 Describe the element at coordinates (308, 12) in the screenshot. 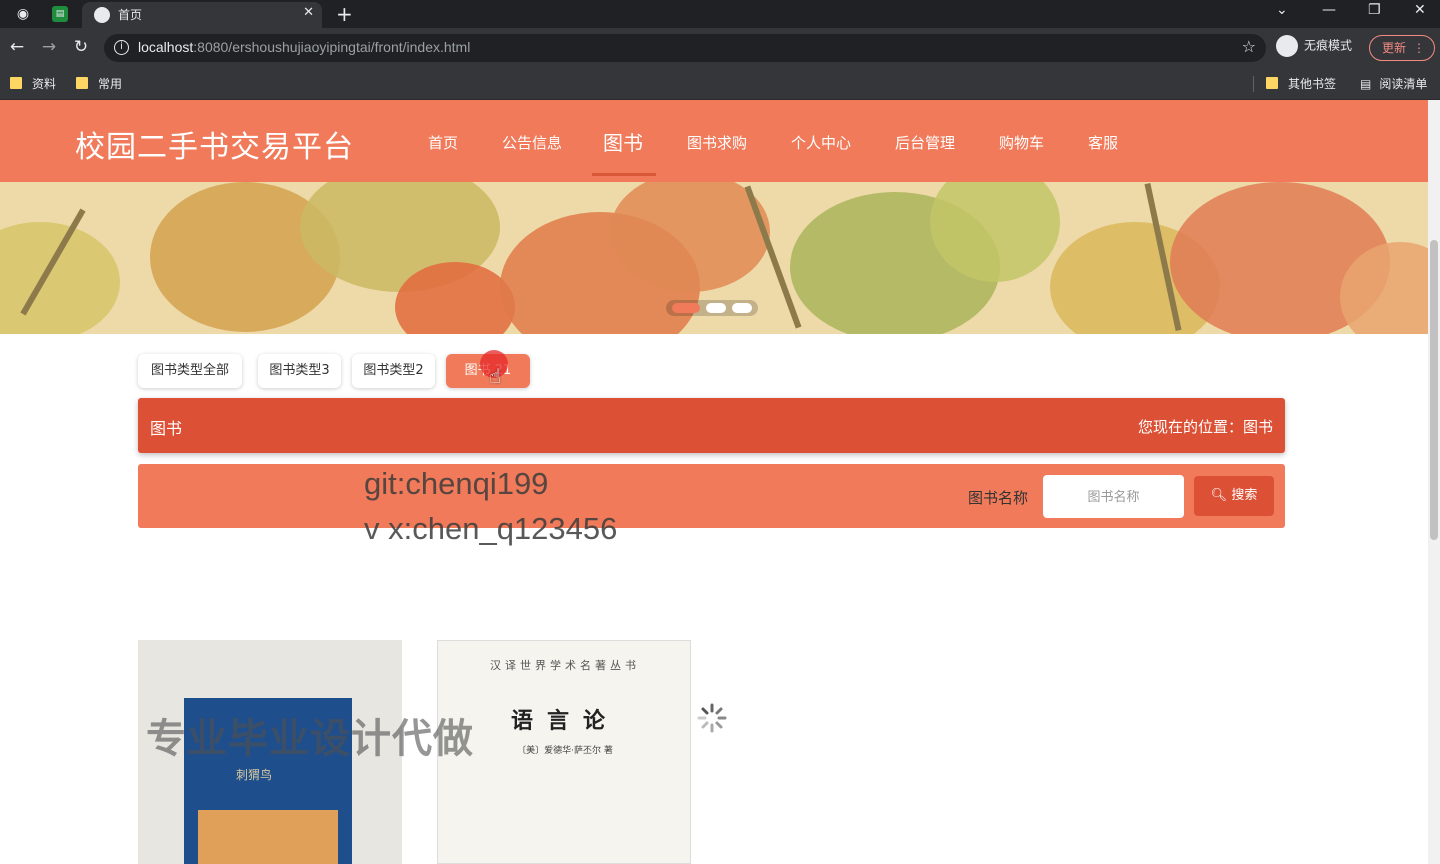

I see `tab-close-icon: ✕` at that location.